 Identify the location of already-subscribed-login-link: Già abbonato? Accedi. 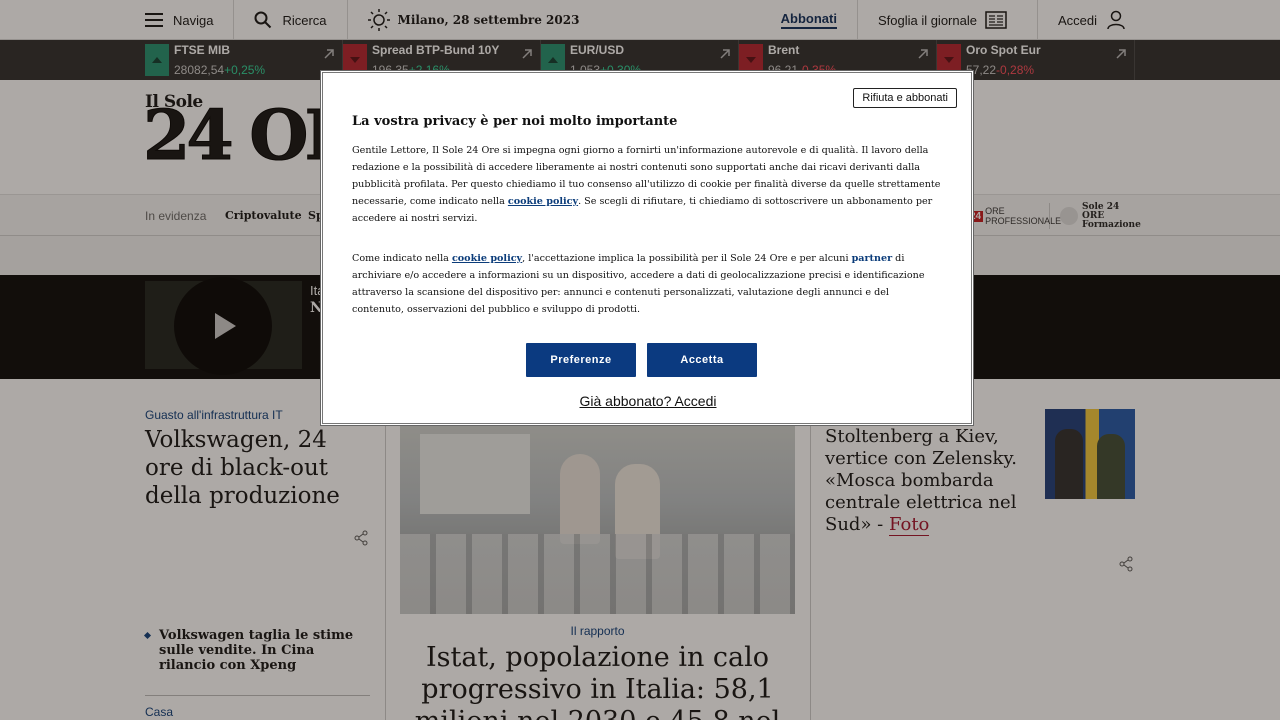
(648, 401).